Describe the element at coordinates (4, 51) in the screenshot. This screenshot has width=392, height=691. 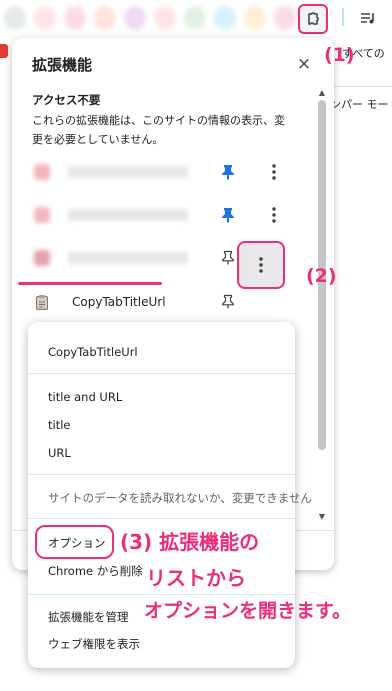
I see `background-red-marker` at that location.